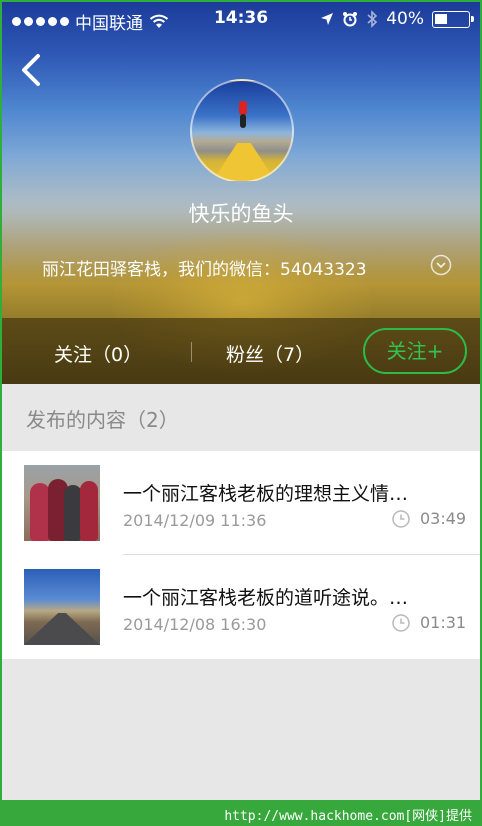  Describe the element at coordinates (443, 518) in the screenshot. I see `duration-label: 03:49` at that location.